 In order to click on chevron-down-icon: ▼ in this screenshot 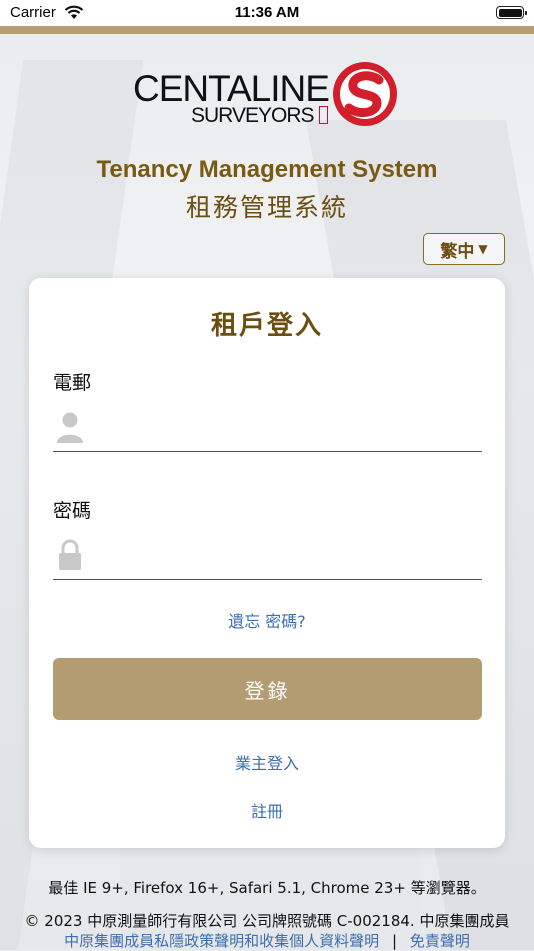, I will do `click(483, 249)`.